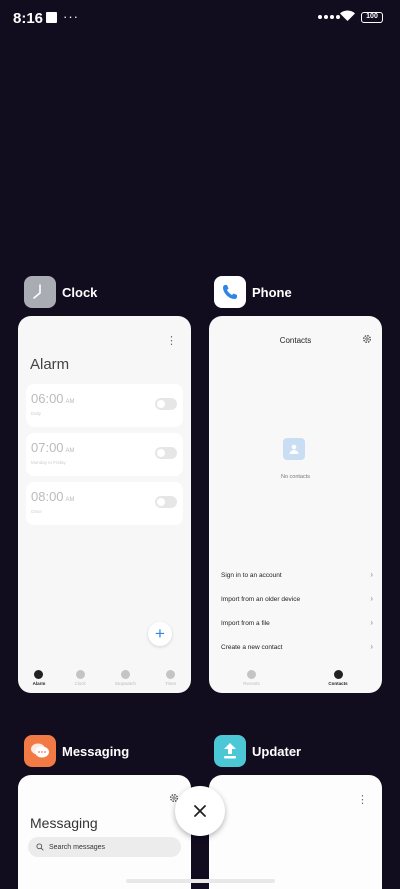  Describe the element at coordinates (245, 623) in the screenshot. I see `menu-item-label: Import from a file` at that location.